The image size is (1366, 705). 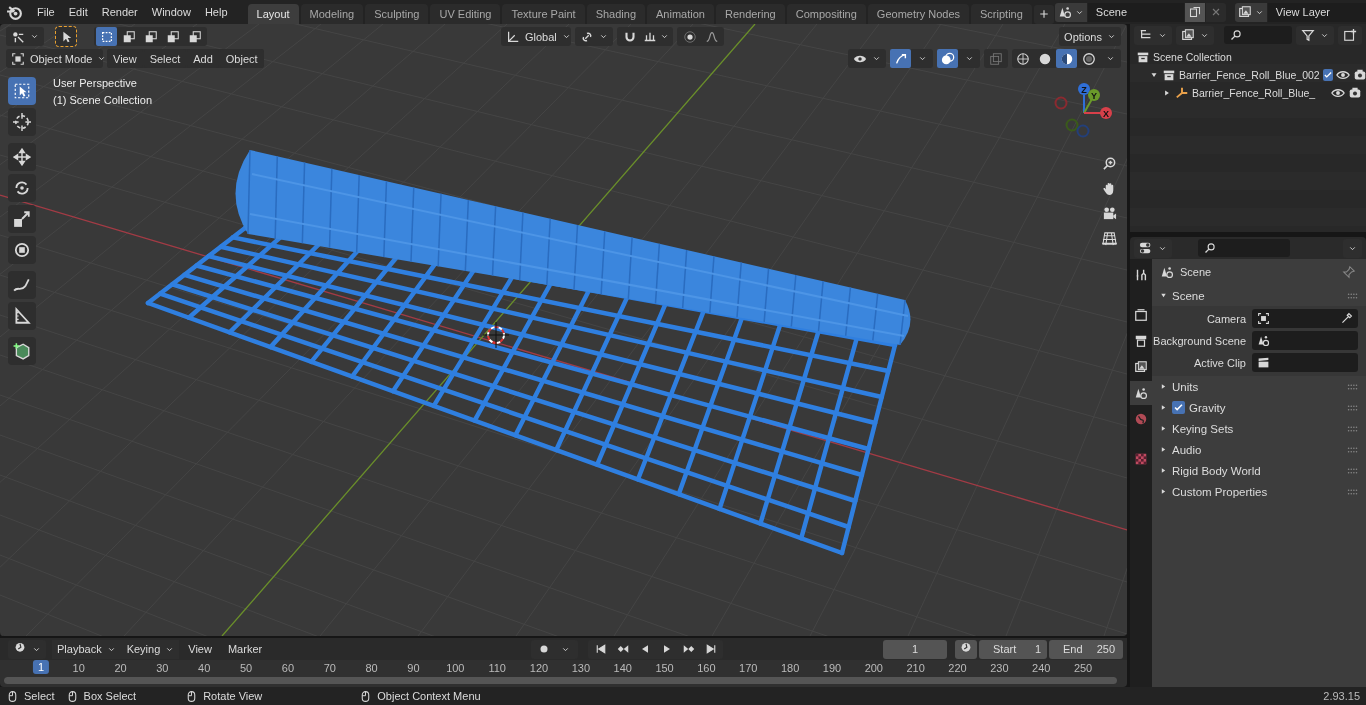 What do you see at coordinates (1090, 36) in the screenshot?
I see `options-dropdown: Options` at bounding box center [1090, 36].